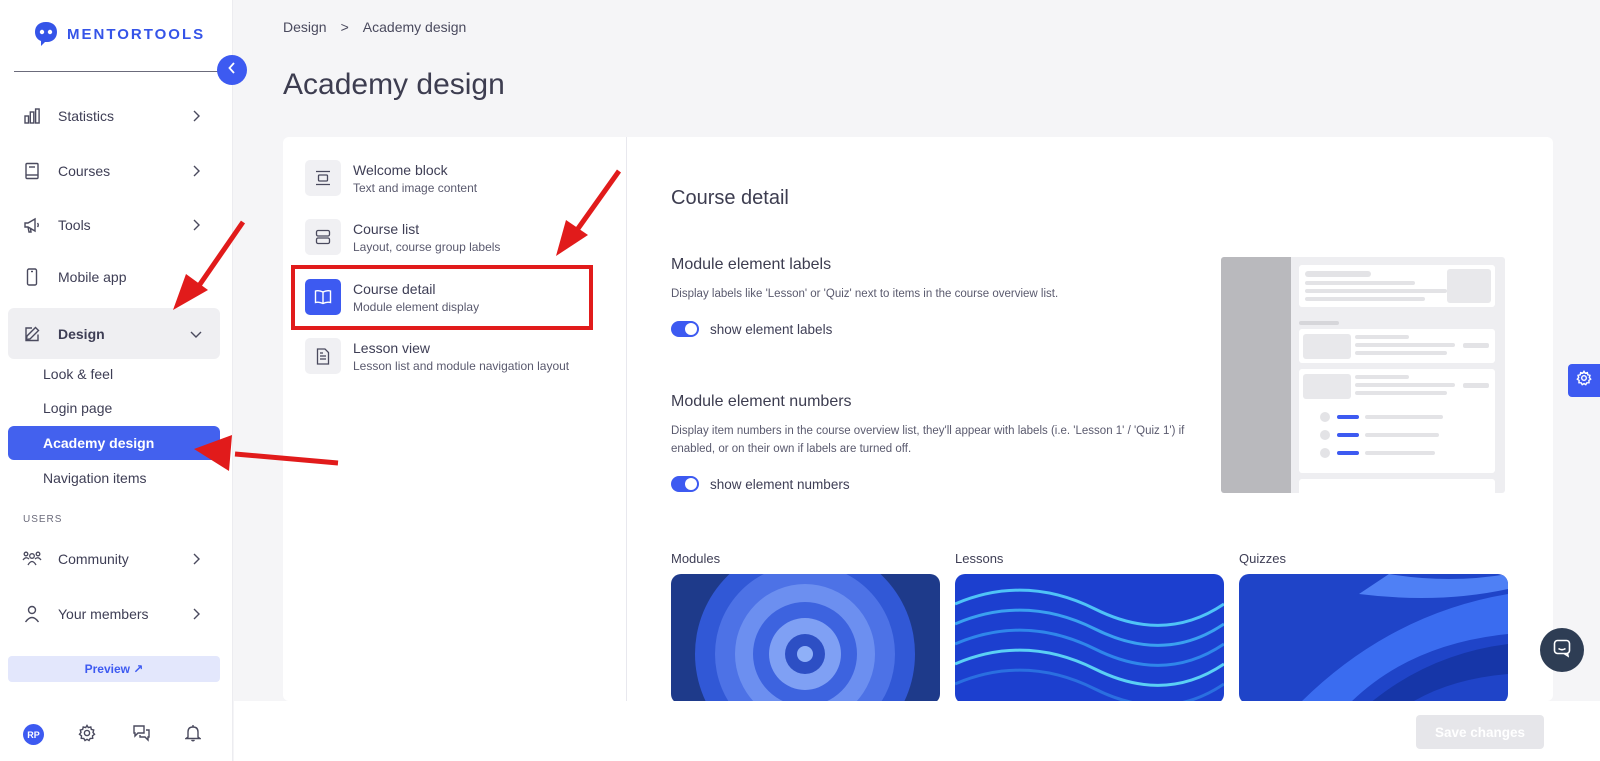 This screenshot has height=761, width=1600. I want to click on community-icon, so click(32, 559).